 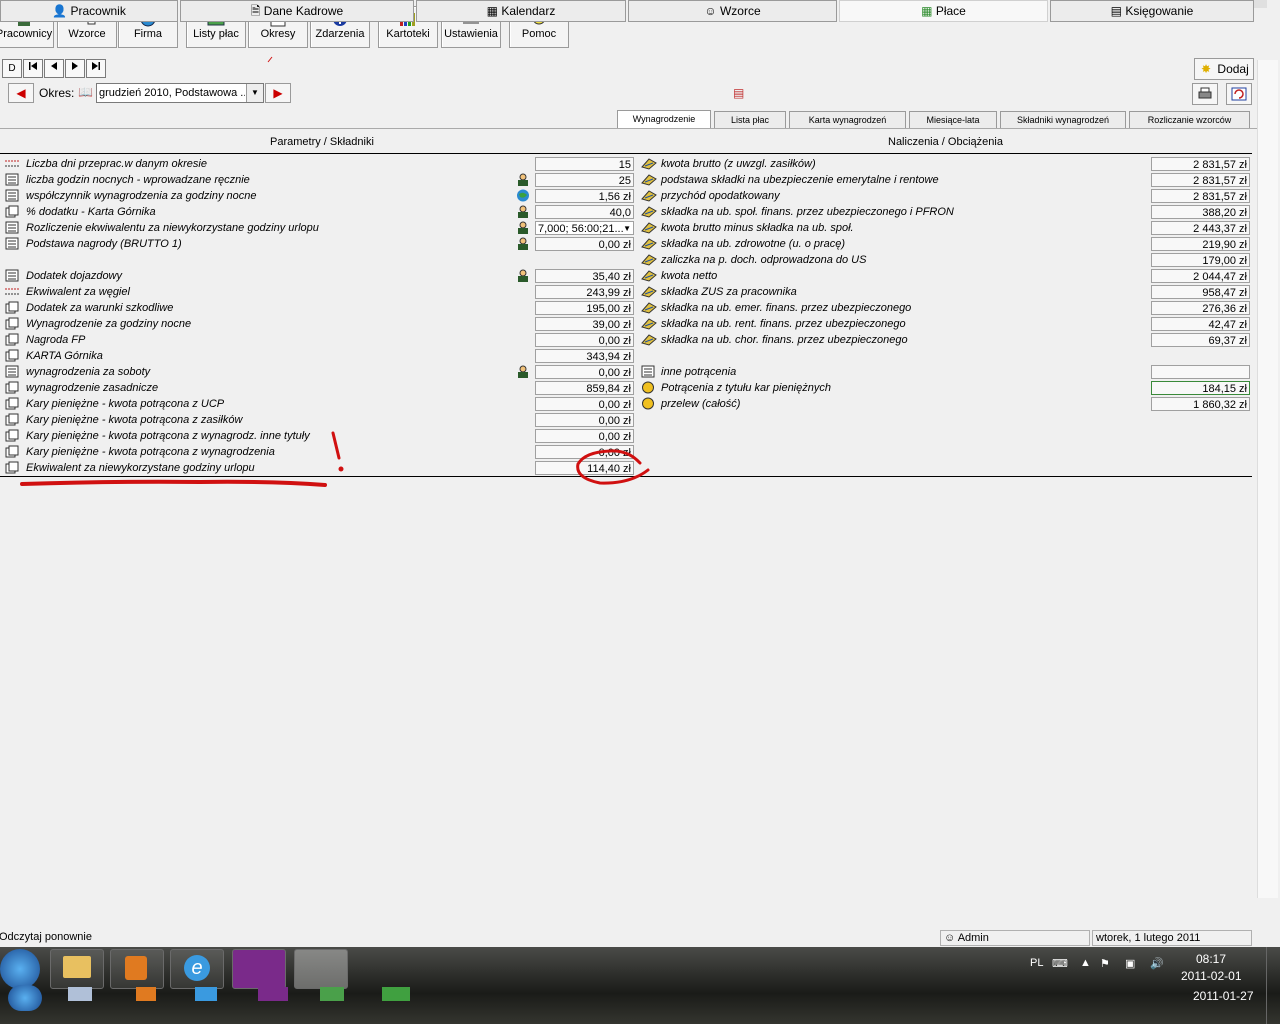 I want to click on clock-date: 2011-02-01, so click(x=1211, y=976).